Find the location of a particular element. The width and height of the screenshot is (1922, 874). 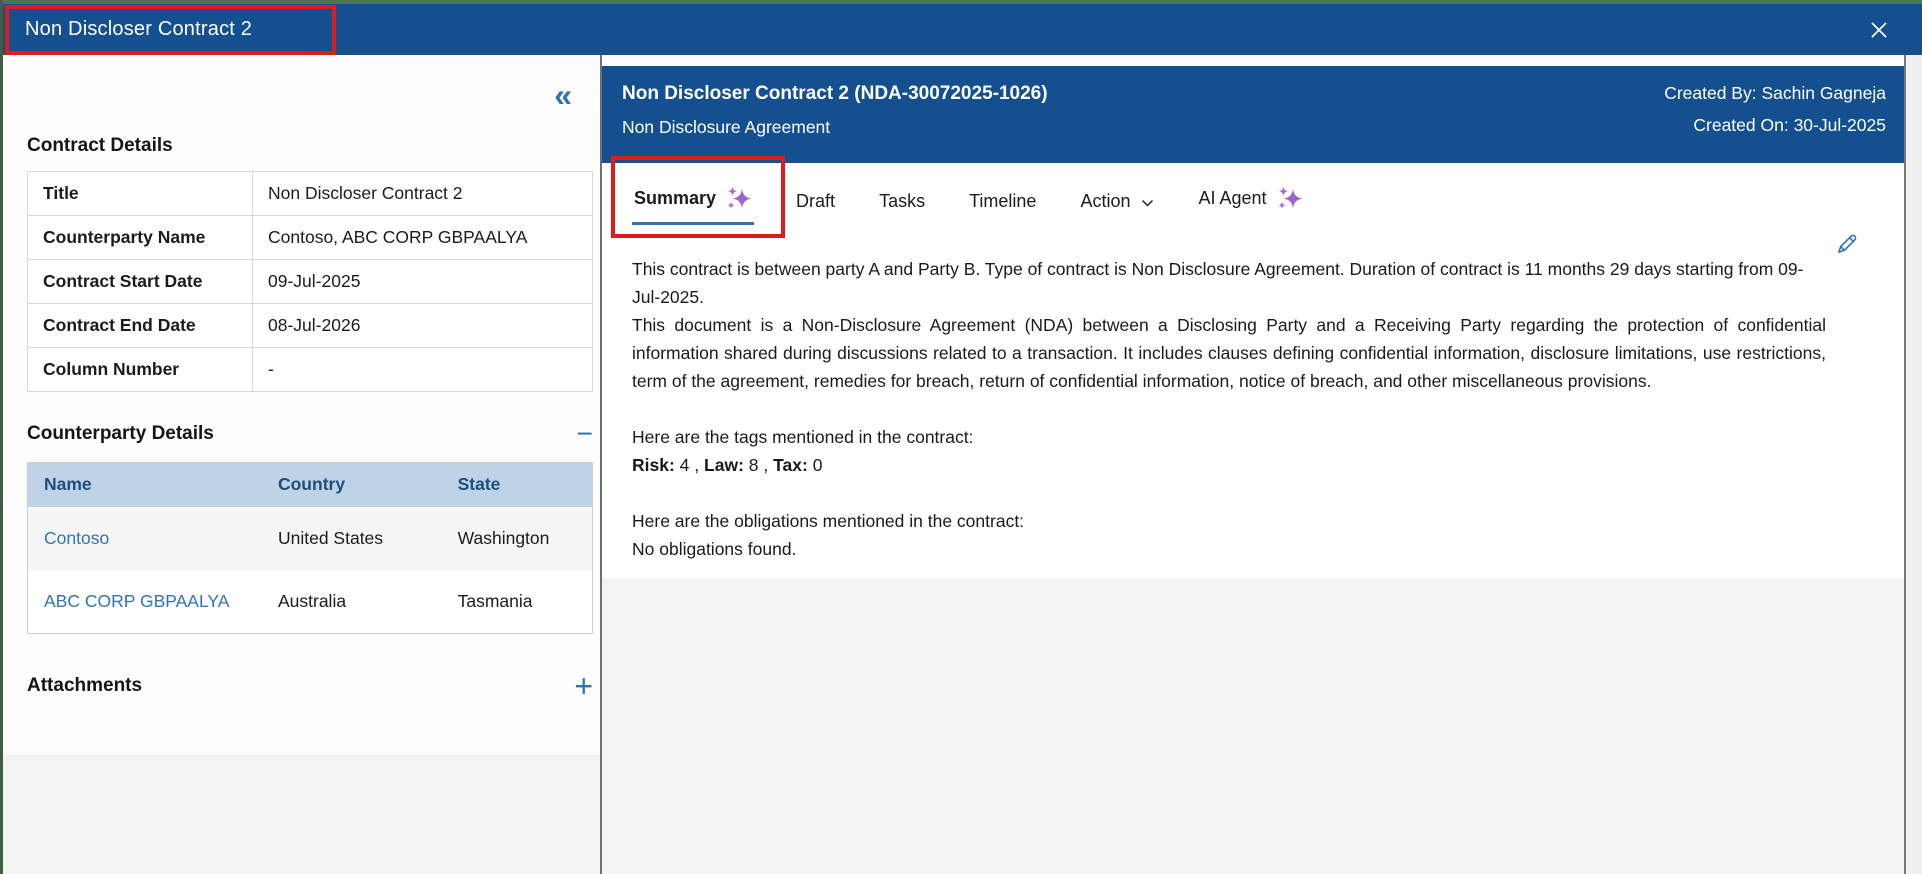

collapse-counterparty-button: − is located at coordinates (585, 434).